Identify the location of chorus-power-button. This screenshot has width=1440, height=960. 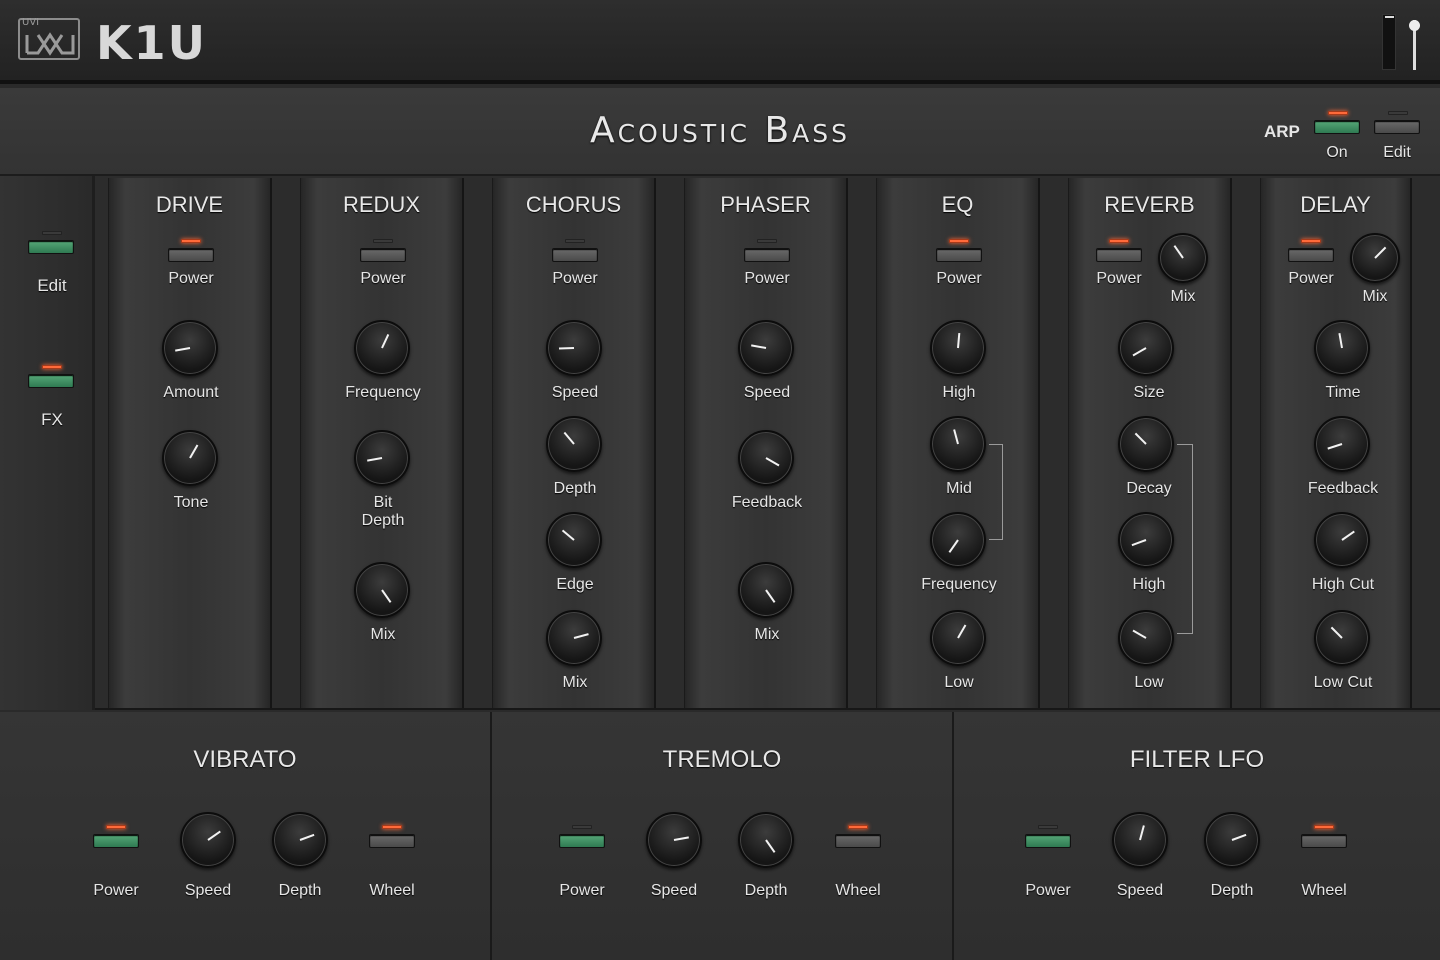
(575, 255).